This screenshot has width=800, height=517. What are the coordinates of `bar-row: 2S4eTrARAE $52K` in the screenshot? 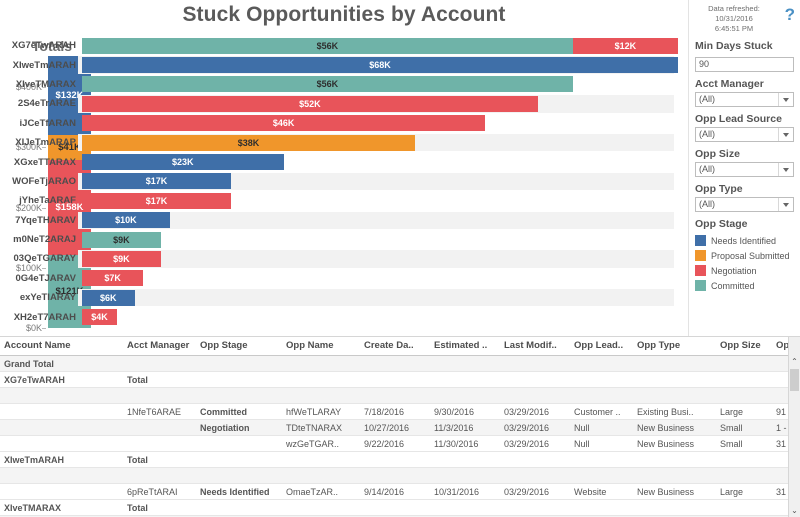 It's located at (344, 103).